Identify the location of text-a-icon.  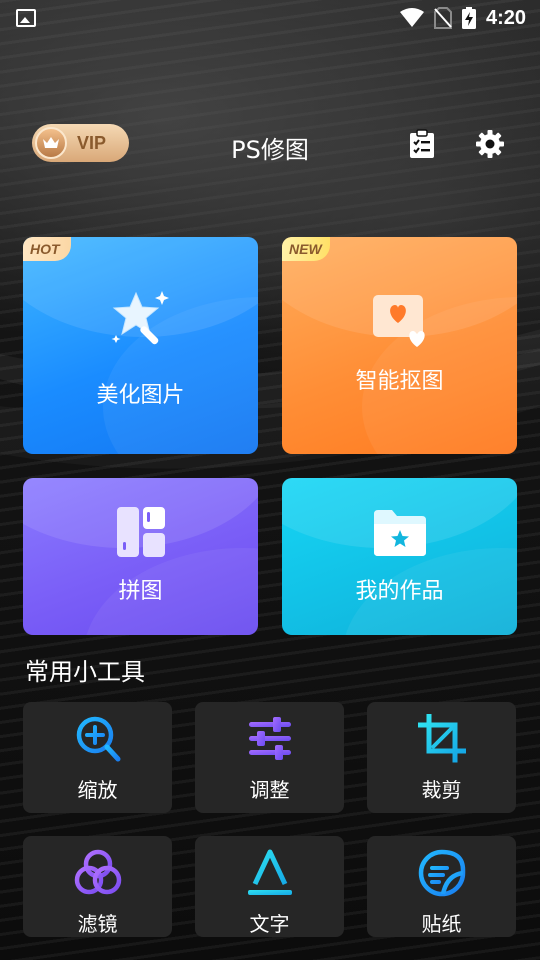
(269, 873).